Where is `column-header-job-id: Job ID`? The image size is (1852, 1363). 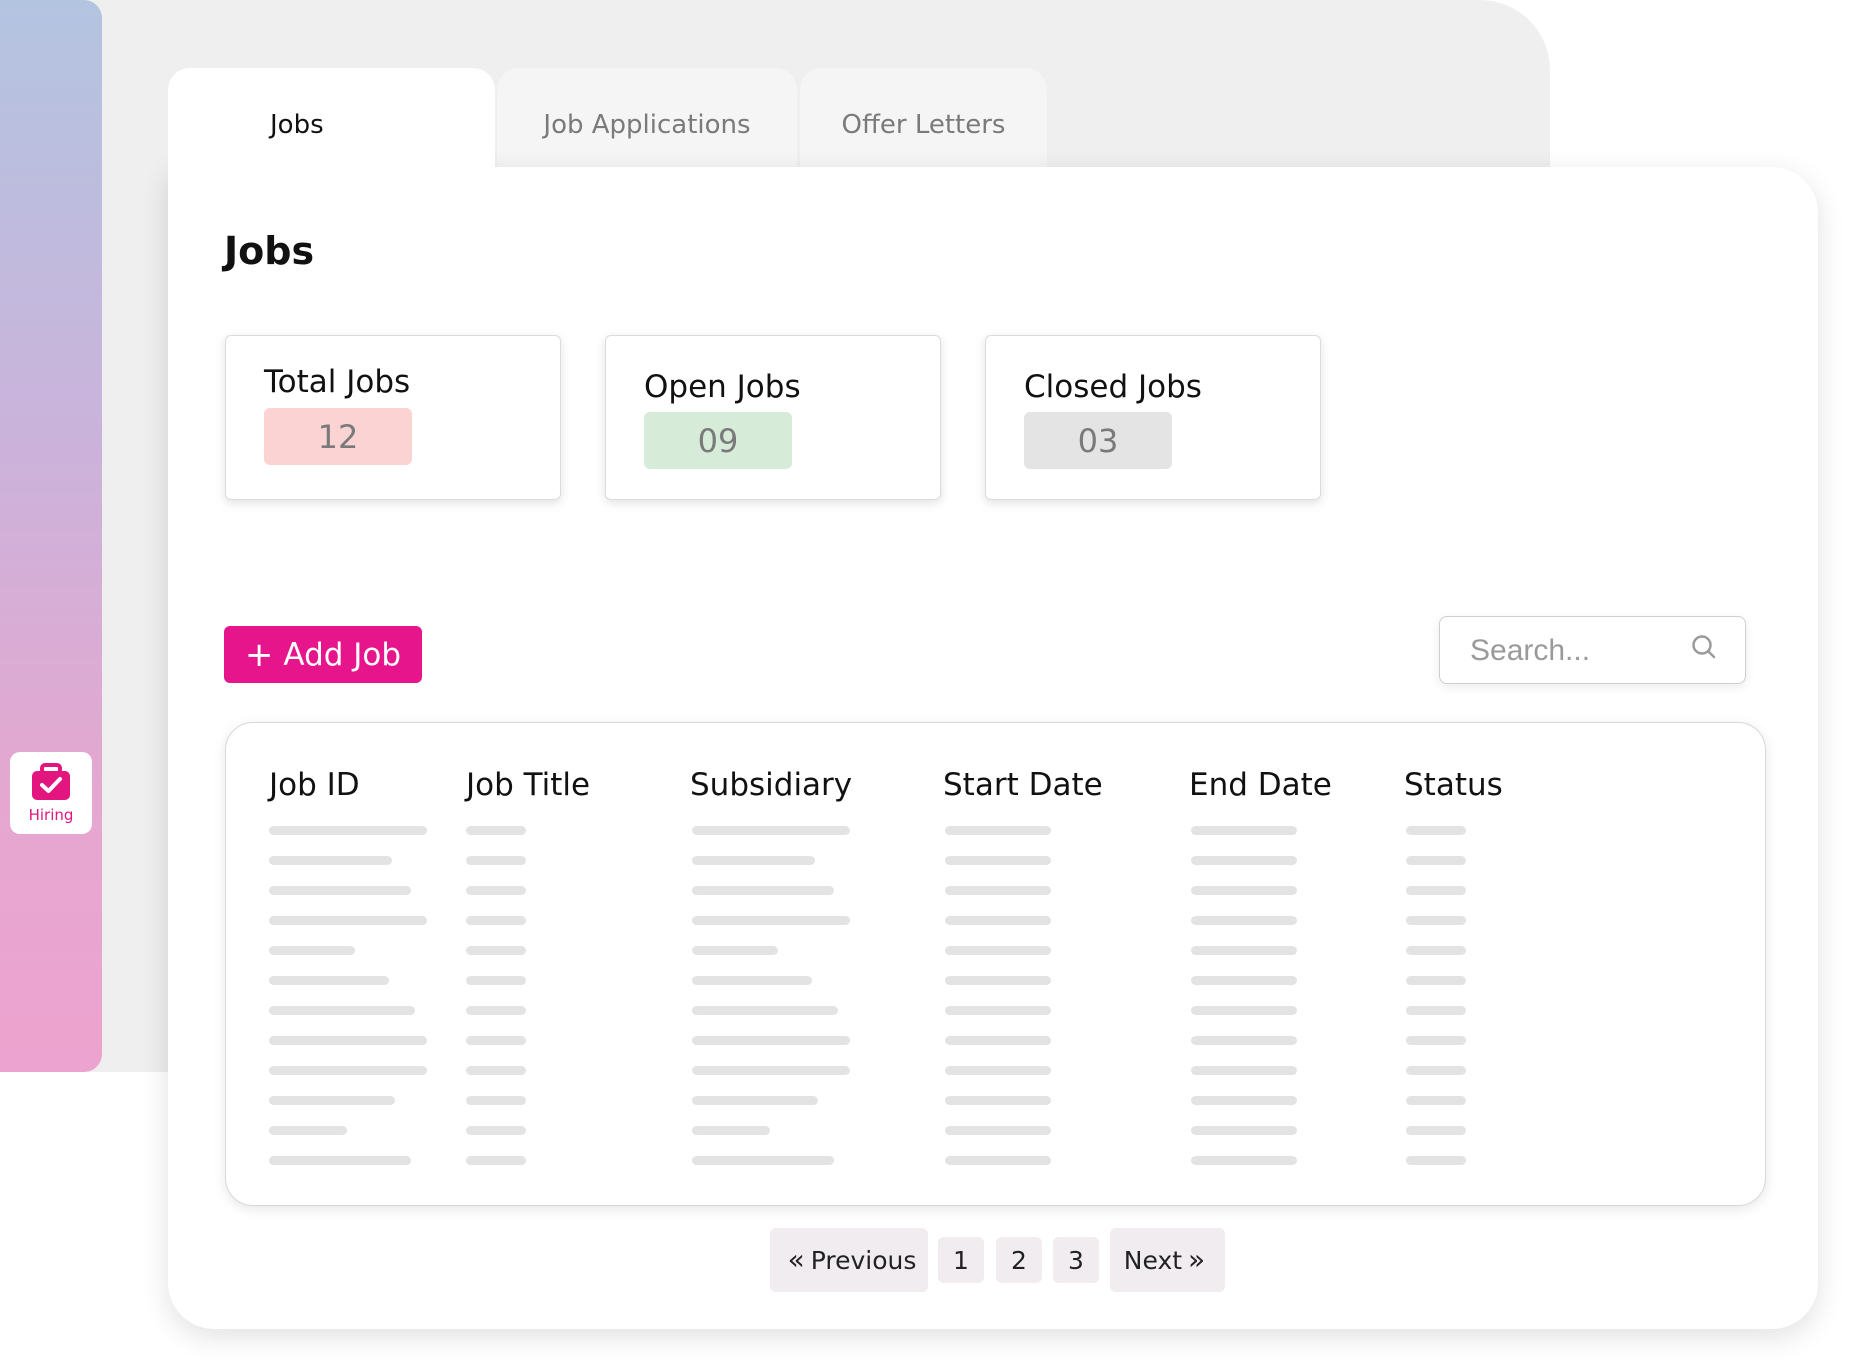 column-header-job-id: Job ID is located at coordinates (314, 785).